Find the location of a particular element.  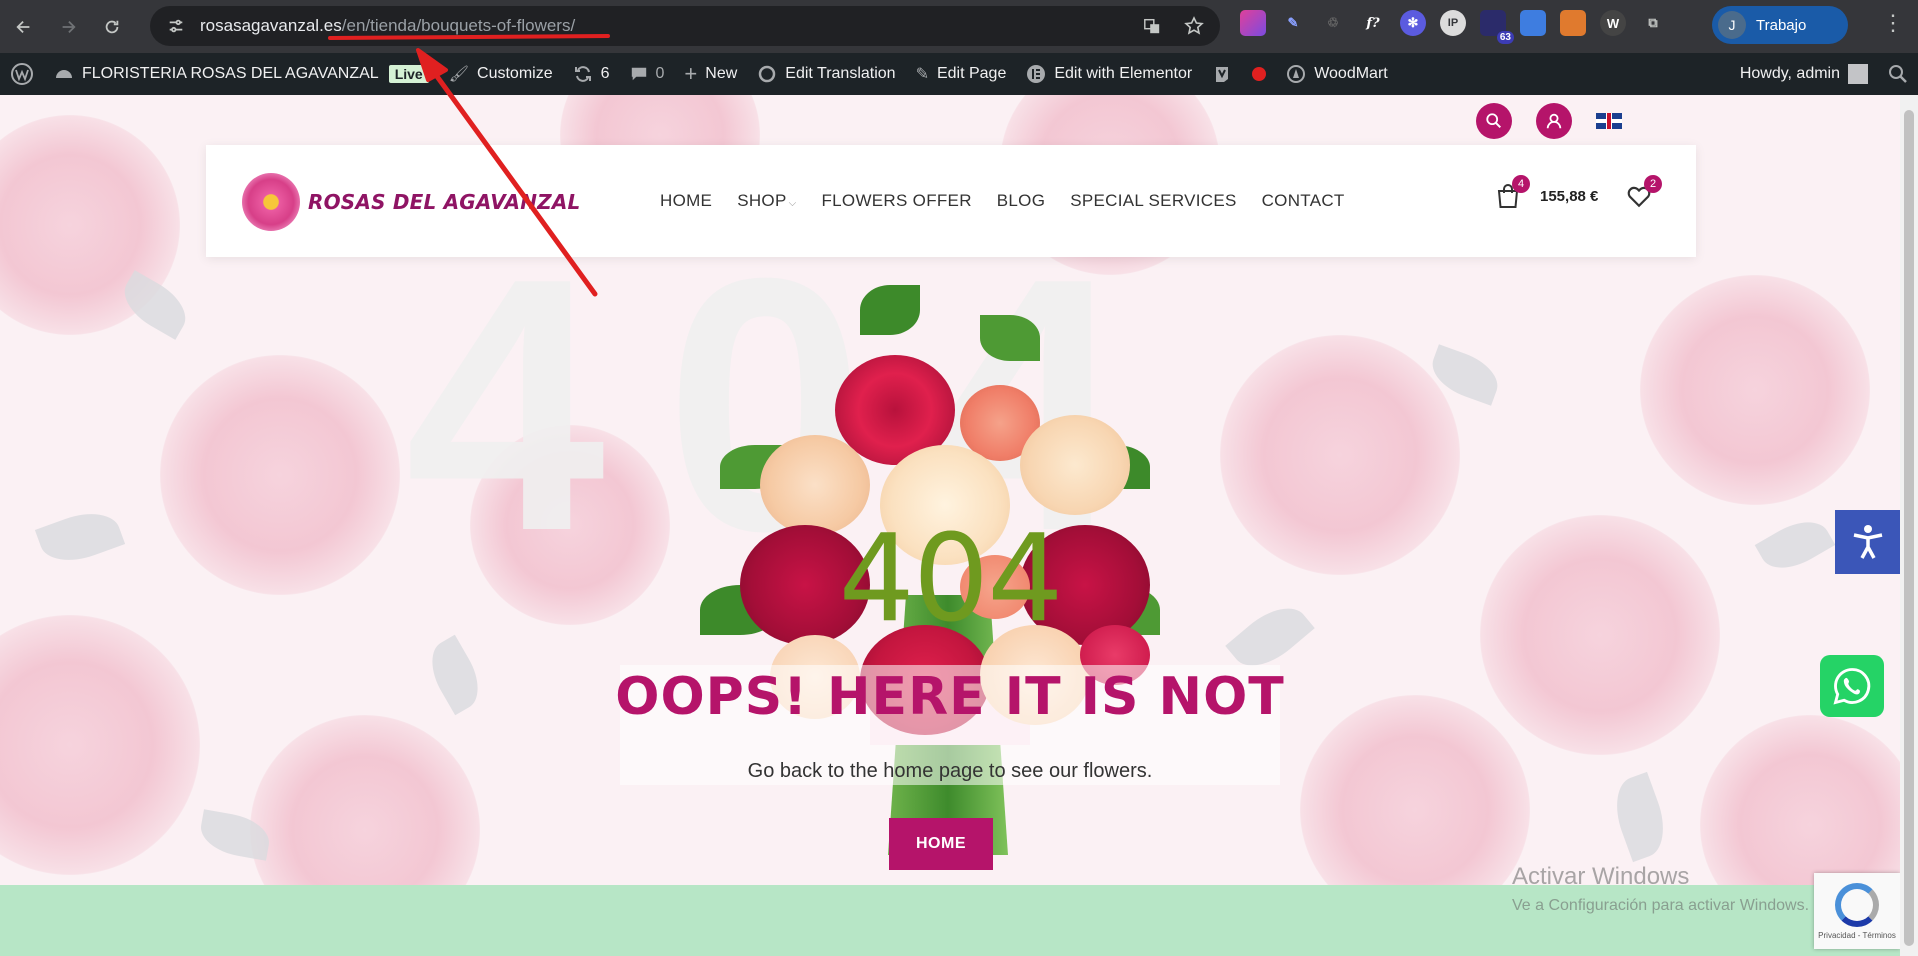

accessibility-icon is located at coordinates (1867, 542).